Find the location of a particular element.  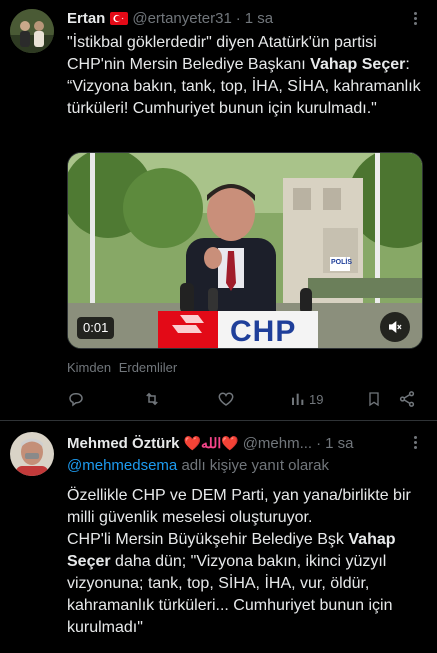

mute-icon is located at coordinates (395, 327).